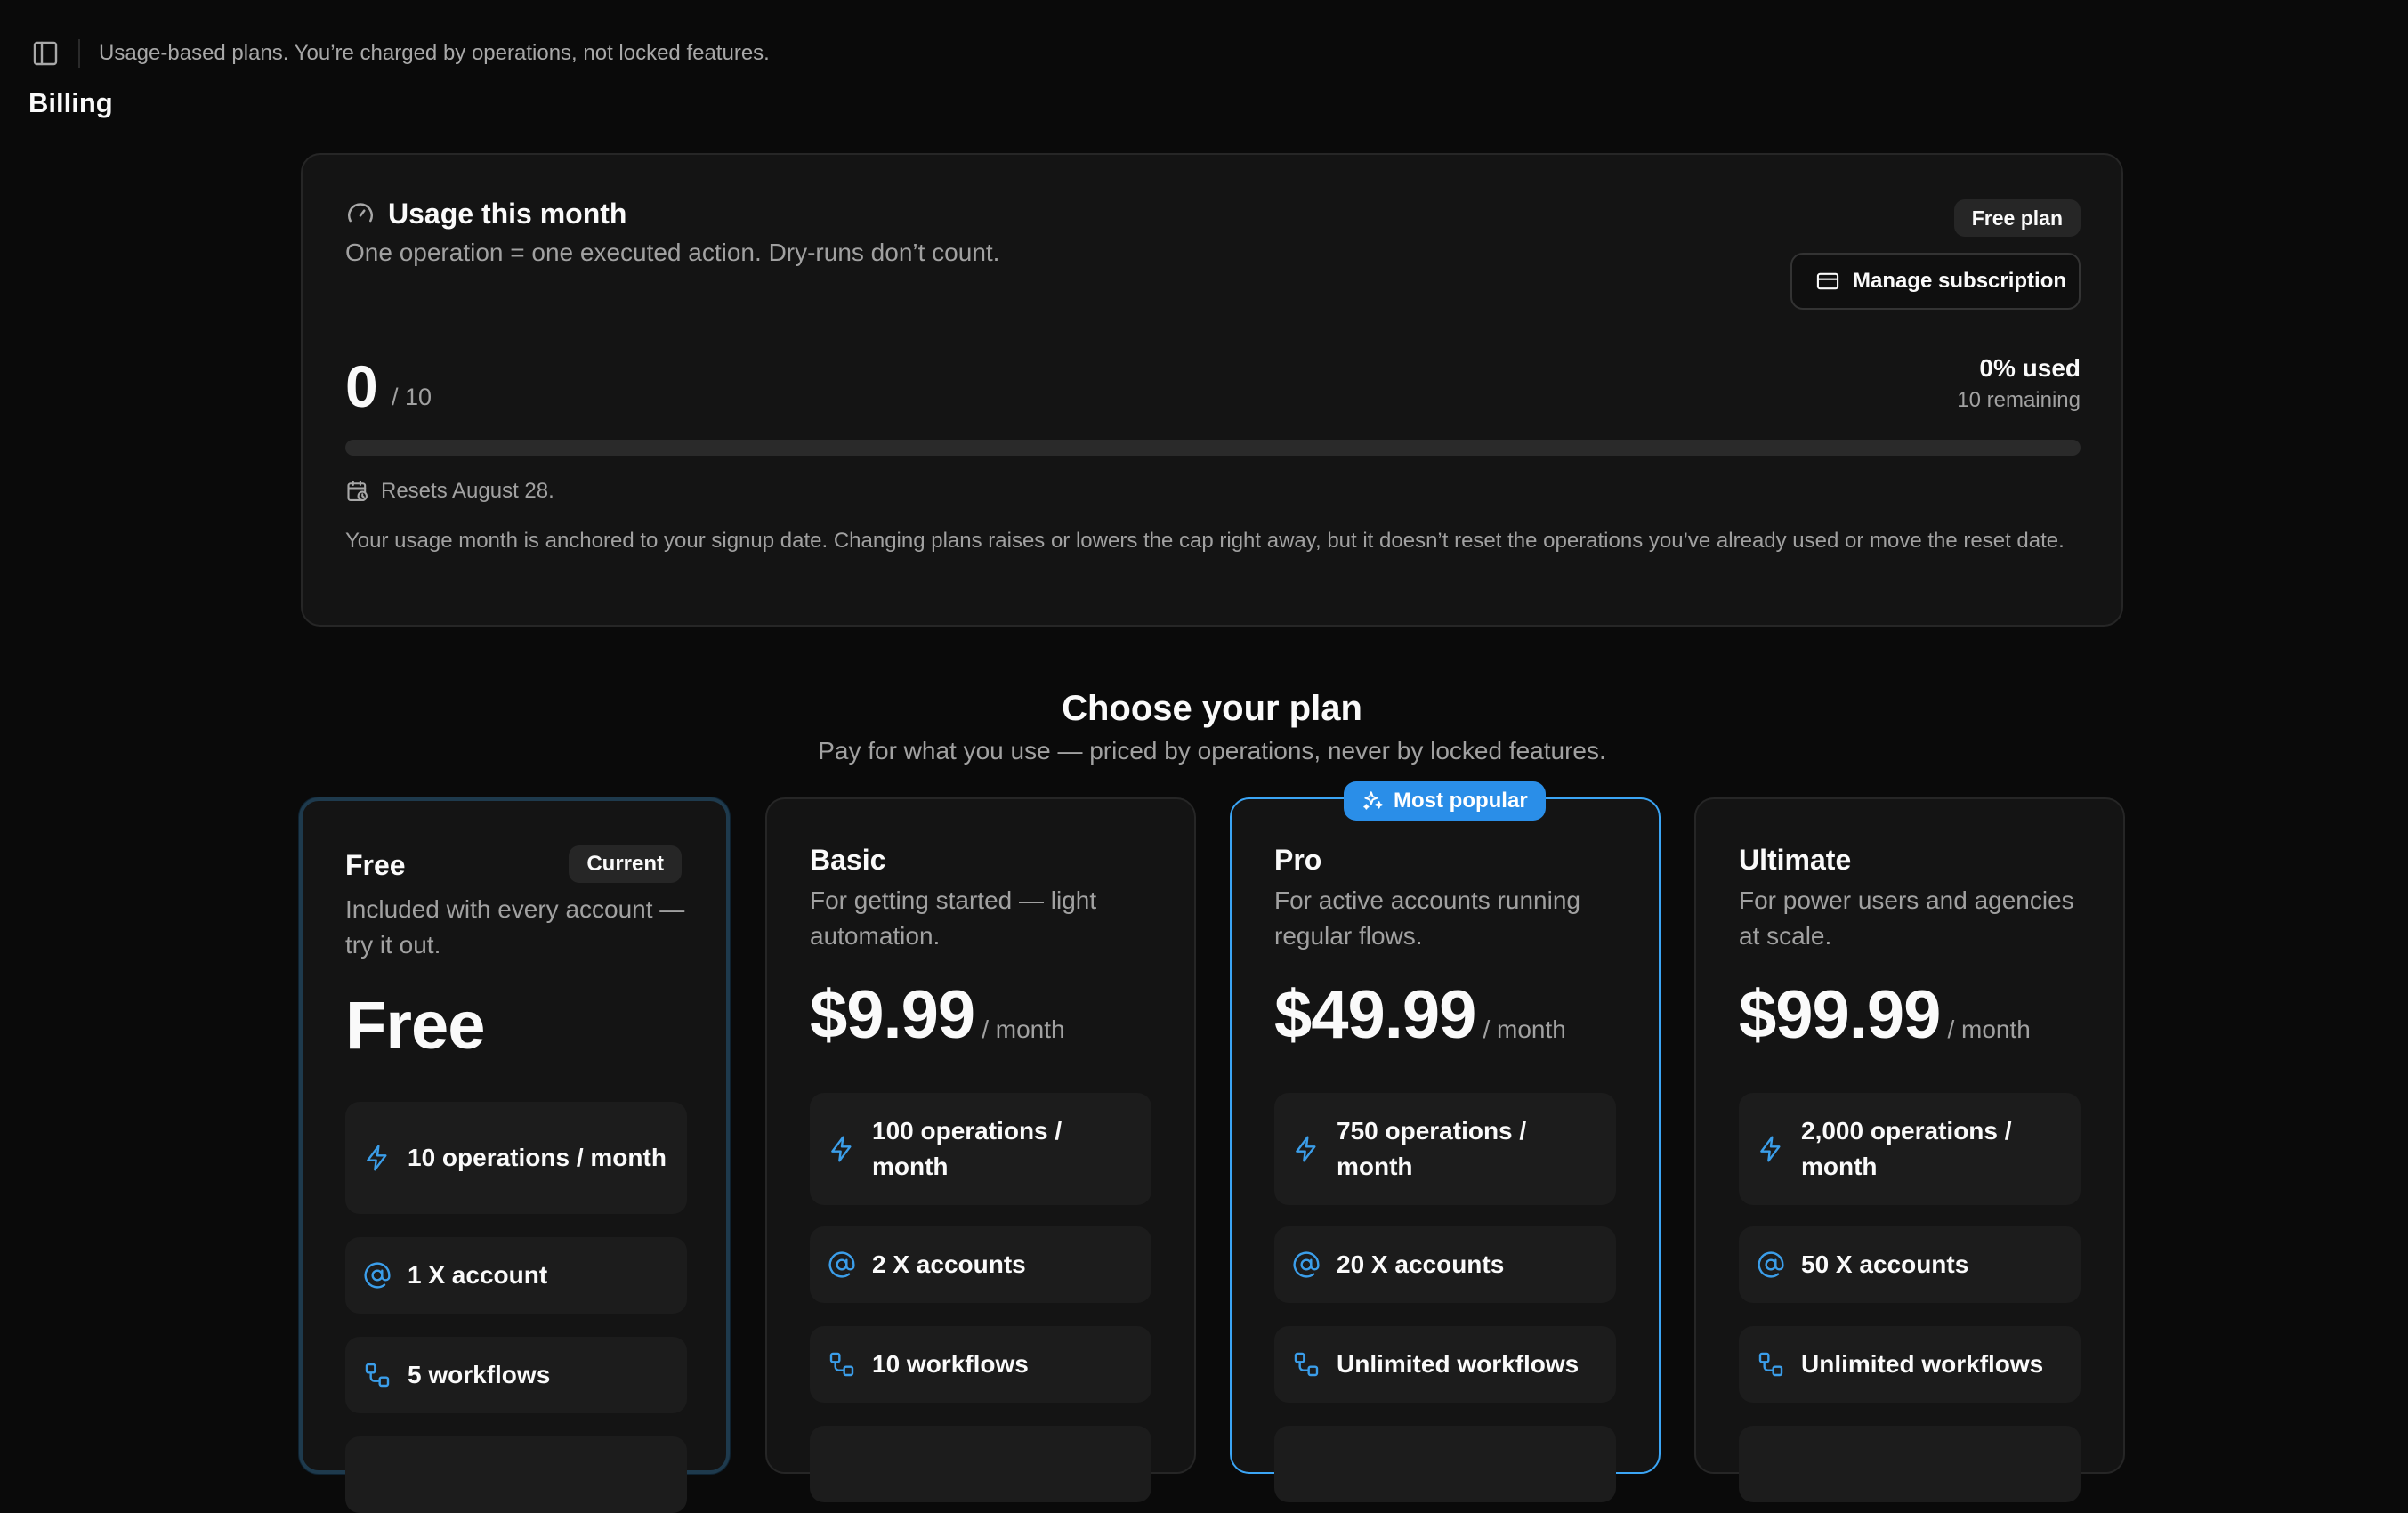  I want to click on feature-accounts: 1 X account, so click(516, 1275).